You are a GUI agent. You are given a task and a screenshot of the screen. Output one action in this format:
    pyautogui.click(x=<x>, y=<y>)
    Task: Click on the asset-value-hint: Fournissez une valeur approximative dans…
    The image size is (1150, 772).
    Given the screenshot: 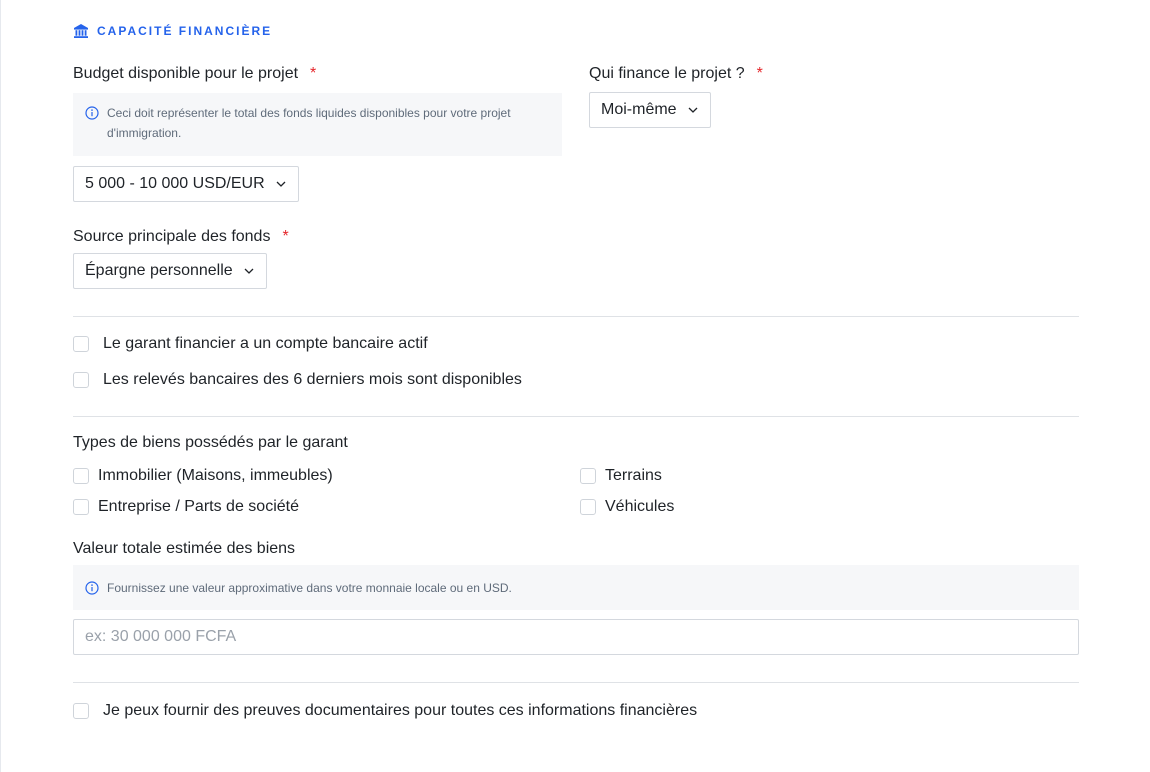 What is the action you would take?
    pyautogui.click(x=576, y=587)
    